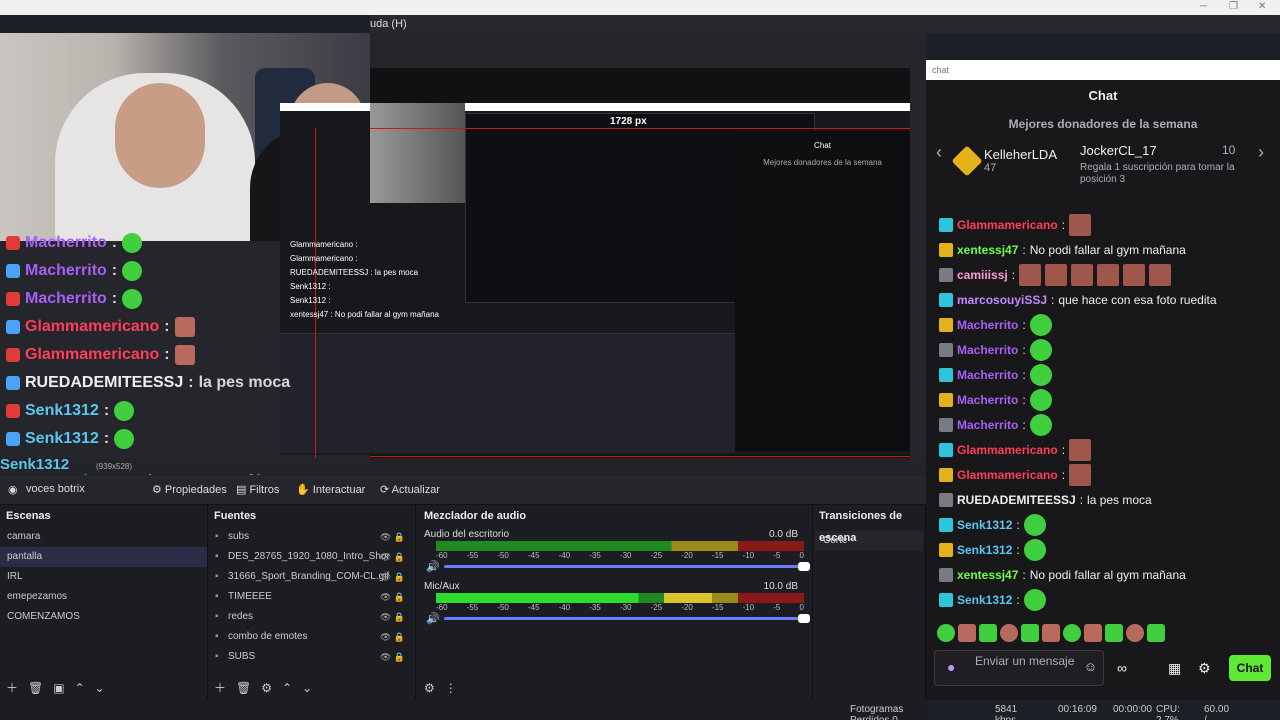 Image resolution: width=1280 pixels, height=720 pixels. What do you see at coordinates (103, 537) in the screenshot?
I see `scene-item: camara` at bounding box center [103, 537].